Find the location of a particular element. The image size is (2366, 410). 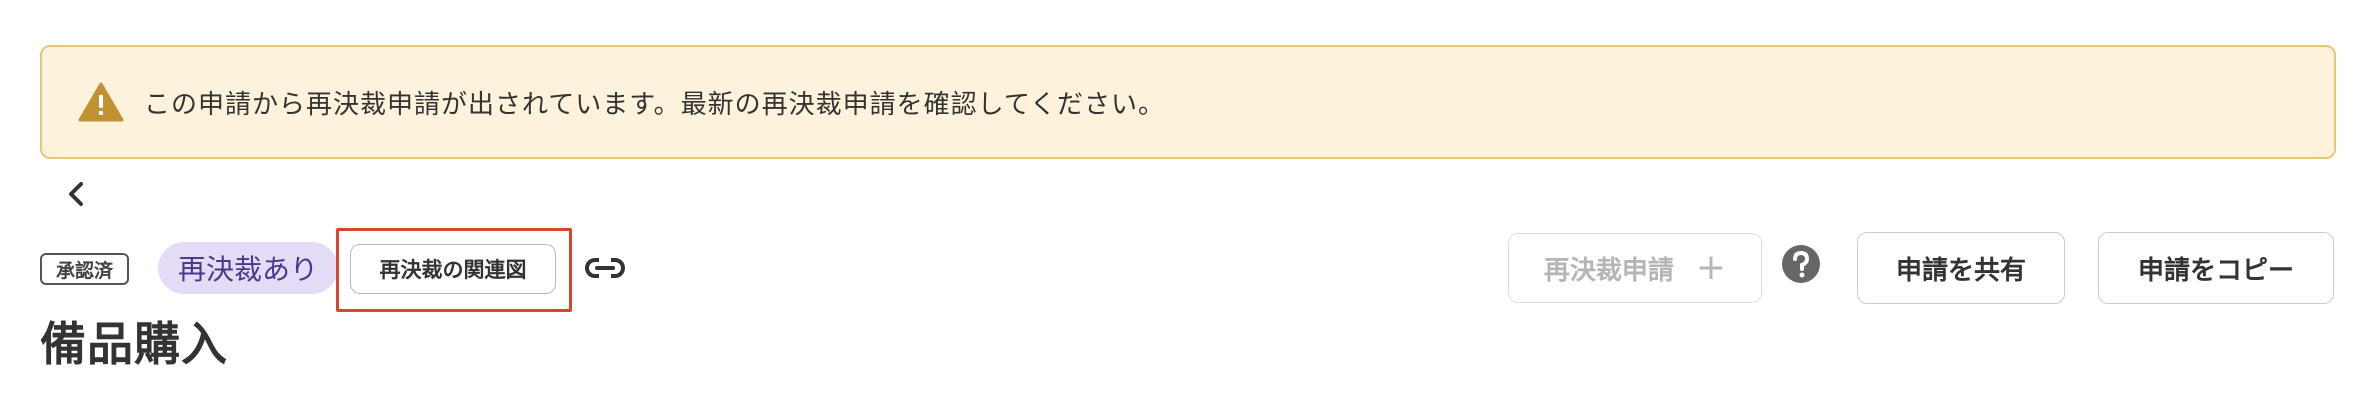

related-diagram-button: 再決裁の関連図 is located at coordinates (453, 269).